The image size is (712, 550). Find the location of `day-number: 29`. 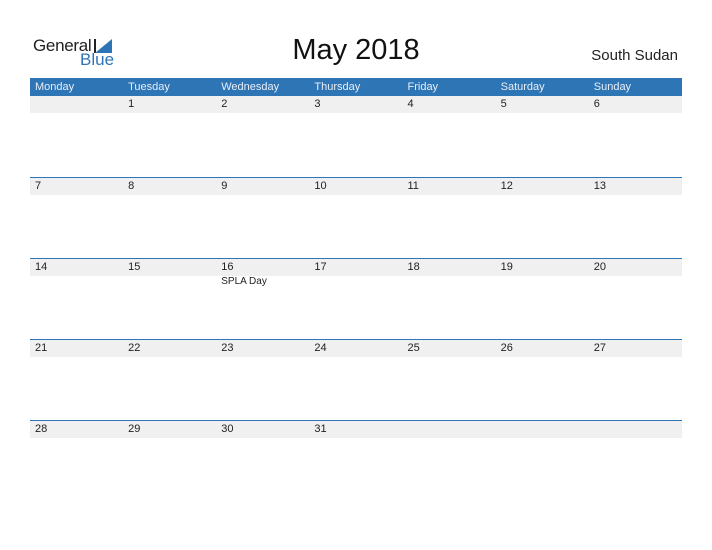

day-number: 29 is located at coordinates (134, 429).